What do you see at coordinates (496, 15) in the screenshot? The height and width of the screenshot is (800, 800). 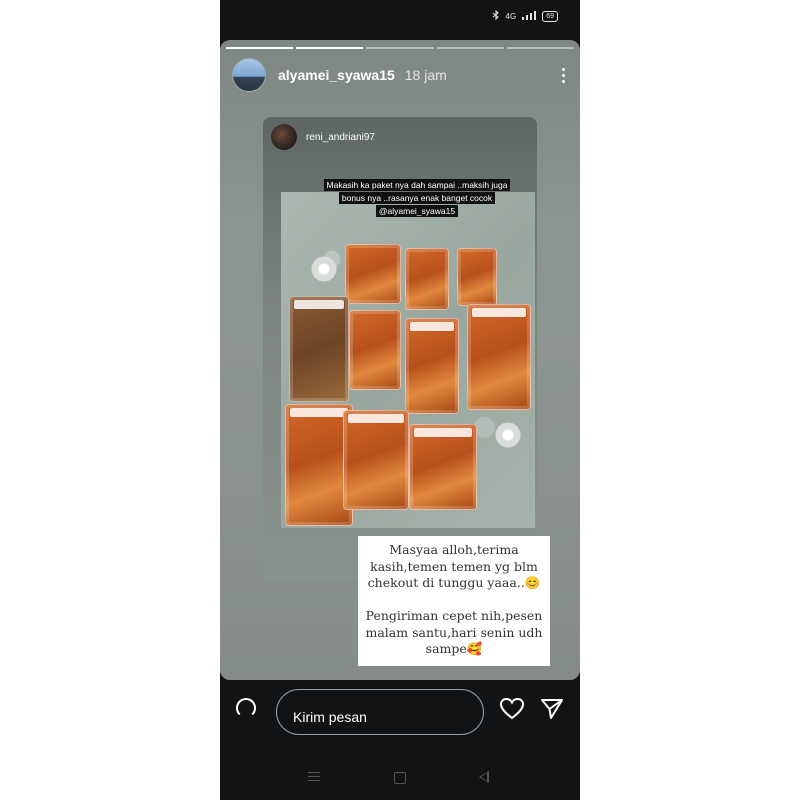 I see `bluetooth-icon` at bounding box center [496, 15].